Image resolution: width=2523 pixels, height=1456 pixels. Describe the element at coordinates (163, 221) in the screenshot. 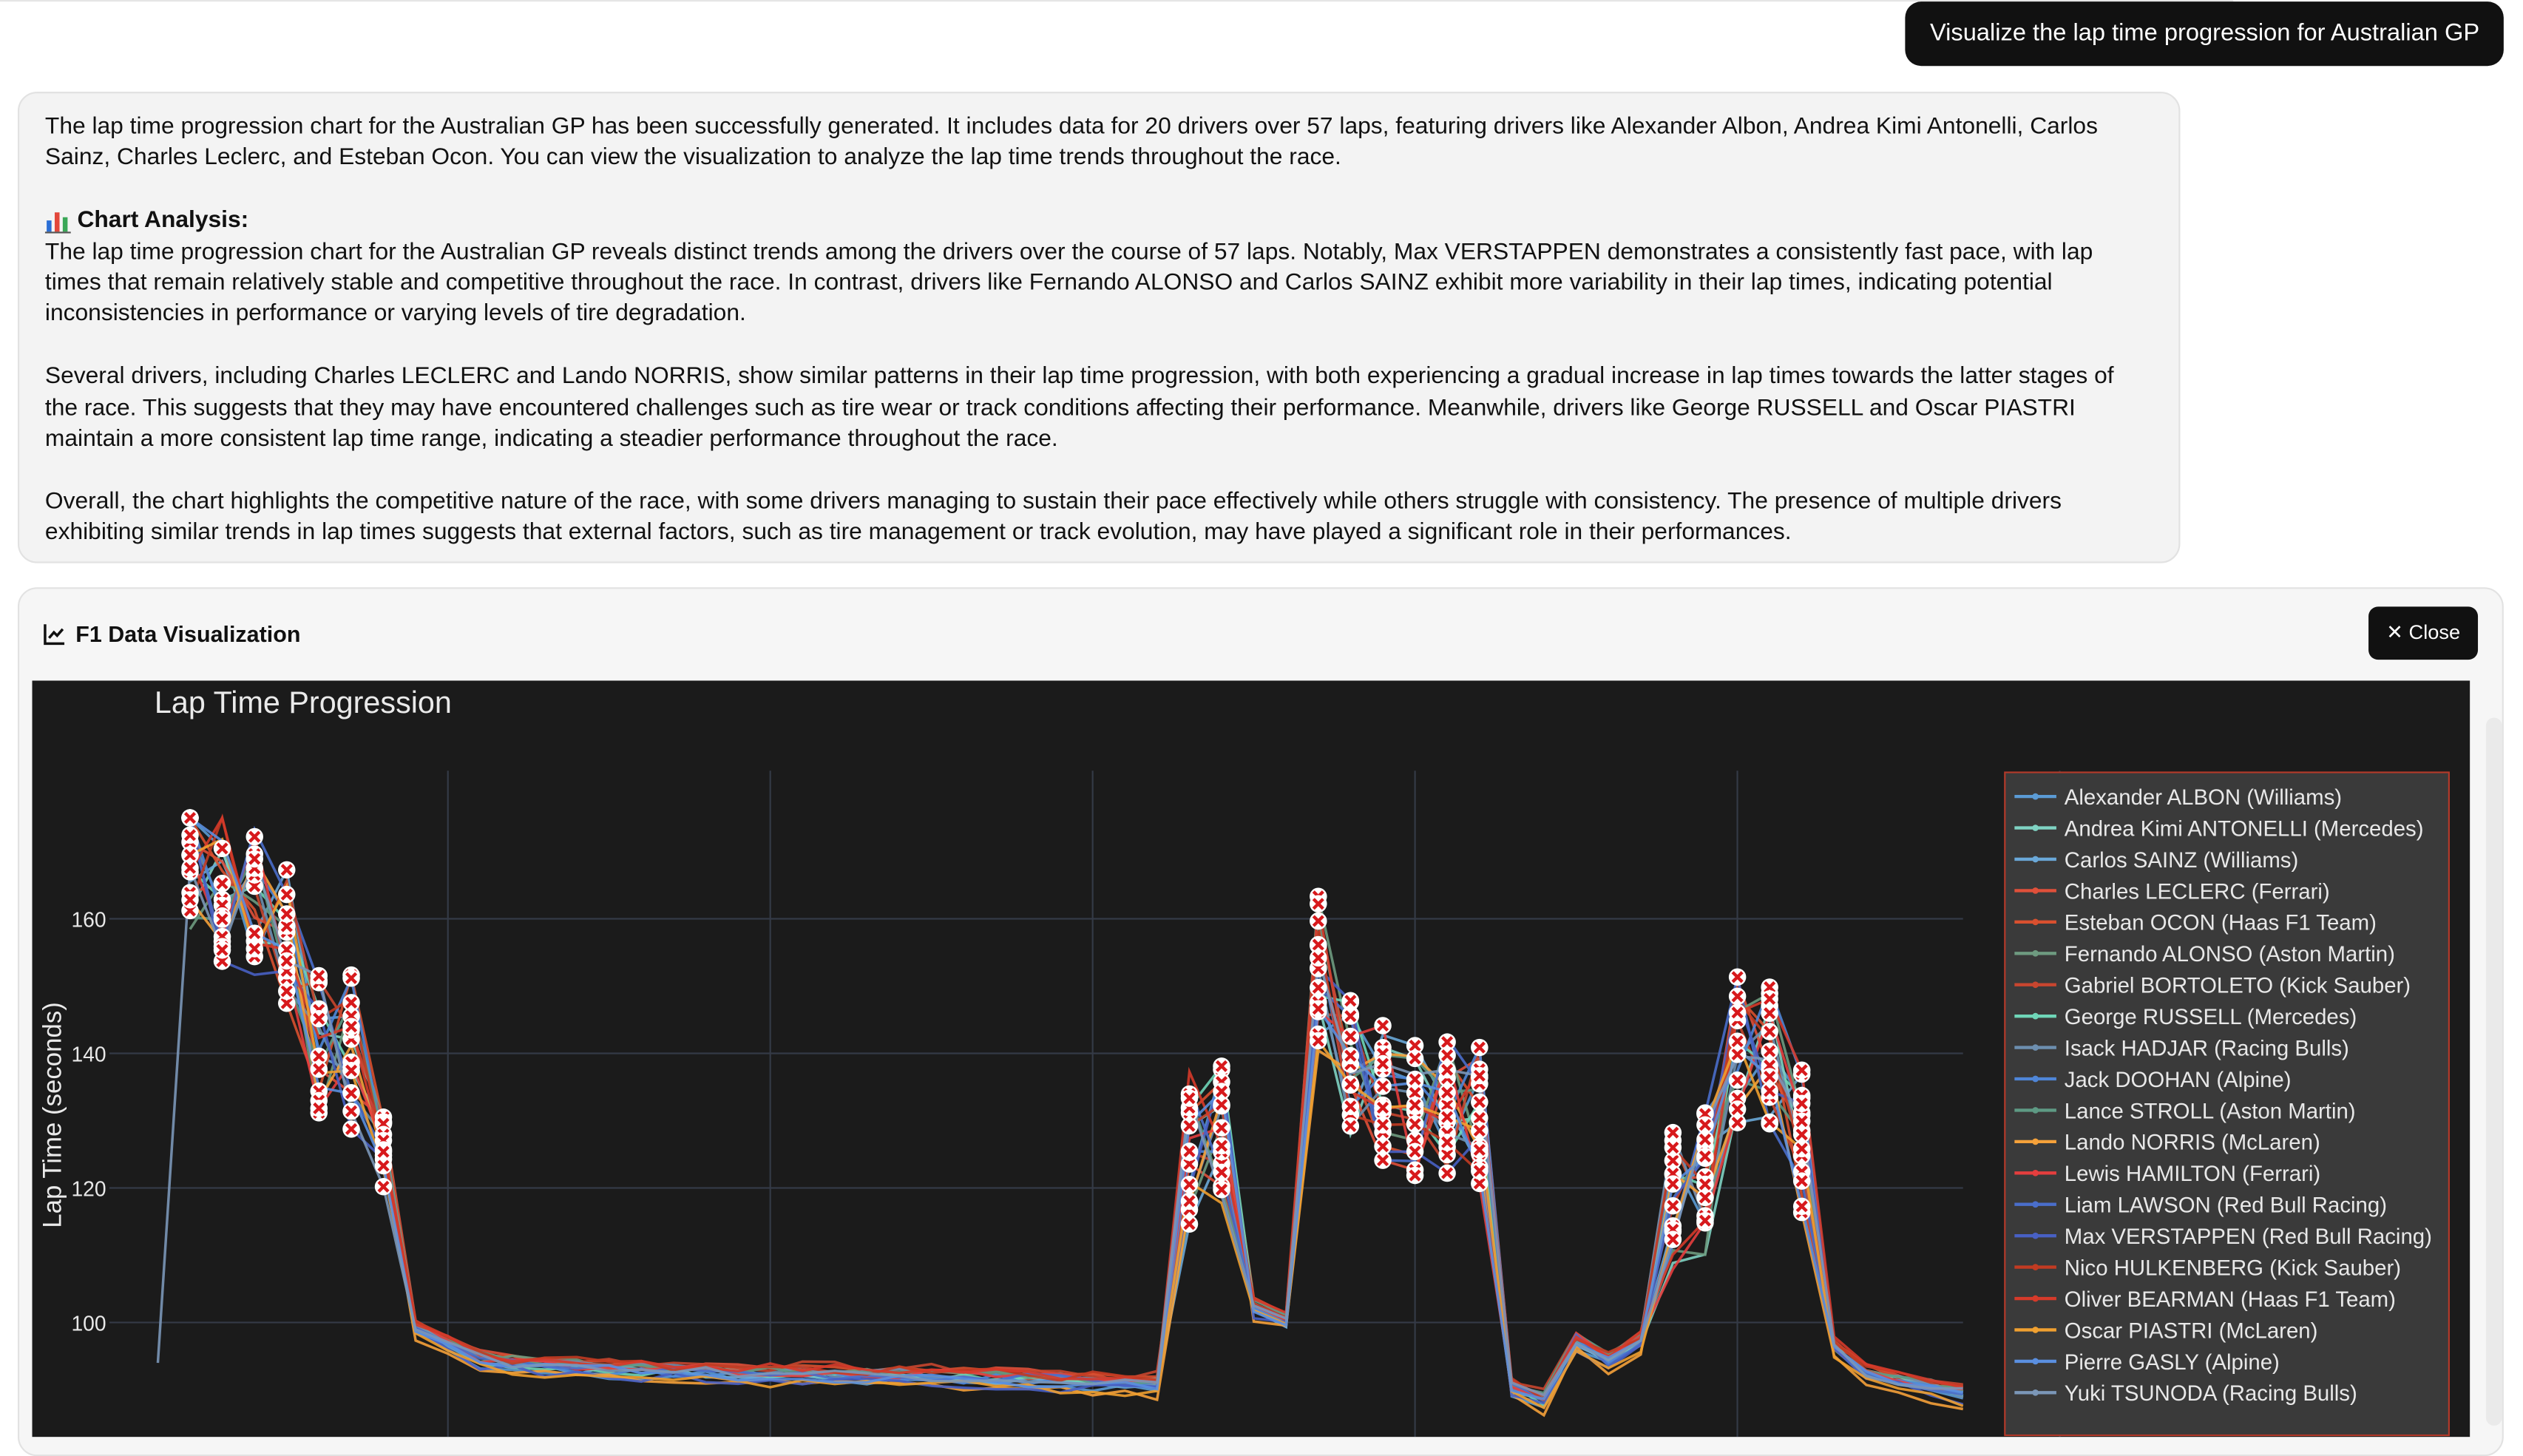

I see `analysis-heading-text: Chart Analysis:` at that location.